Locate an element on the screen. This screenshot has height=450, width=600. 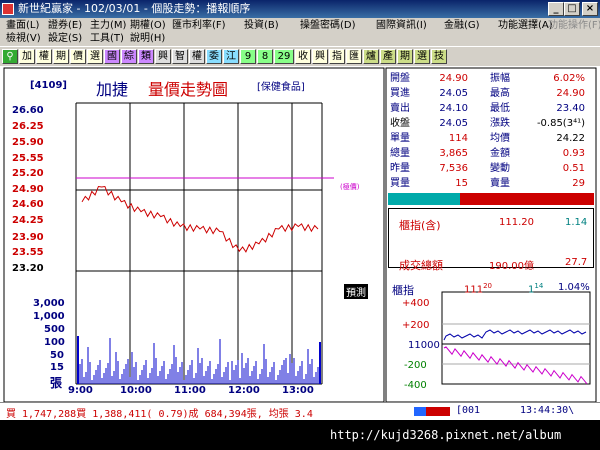
toolbar-btn-17: 收 is located at coordinates (303, 56).